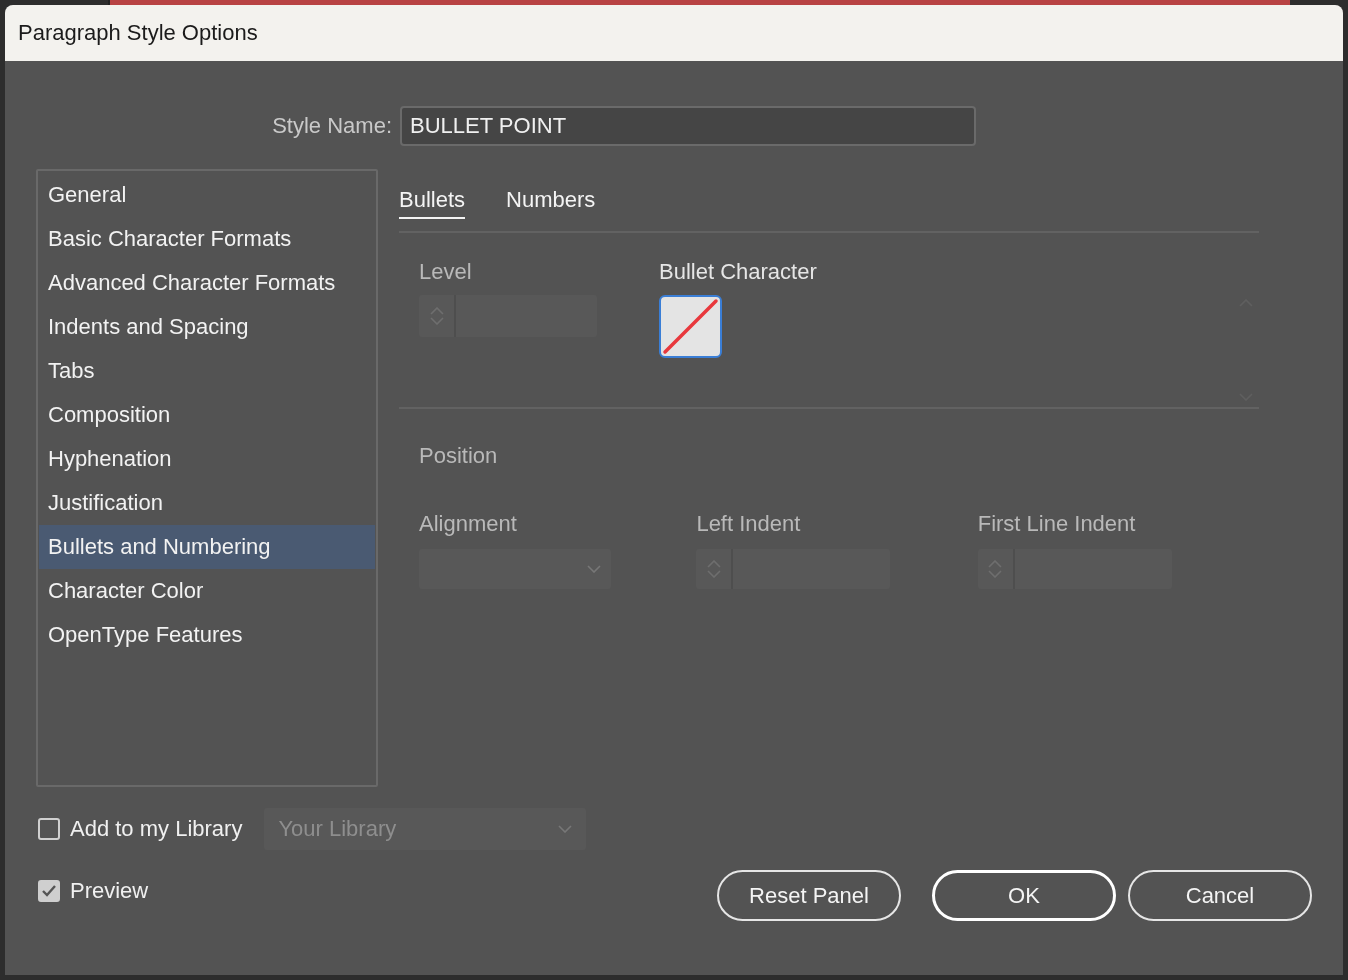 The image size is (1348, 980). What do you see at coordinates (551, 201) in the screenshot?
I see `tab: Numbers` at bounding box center [551, 201].